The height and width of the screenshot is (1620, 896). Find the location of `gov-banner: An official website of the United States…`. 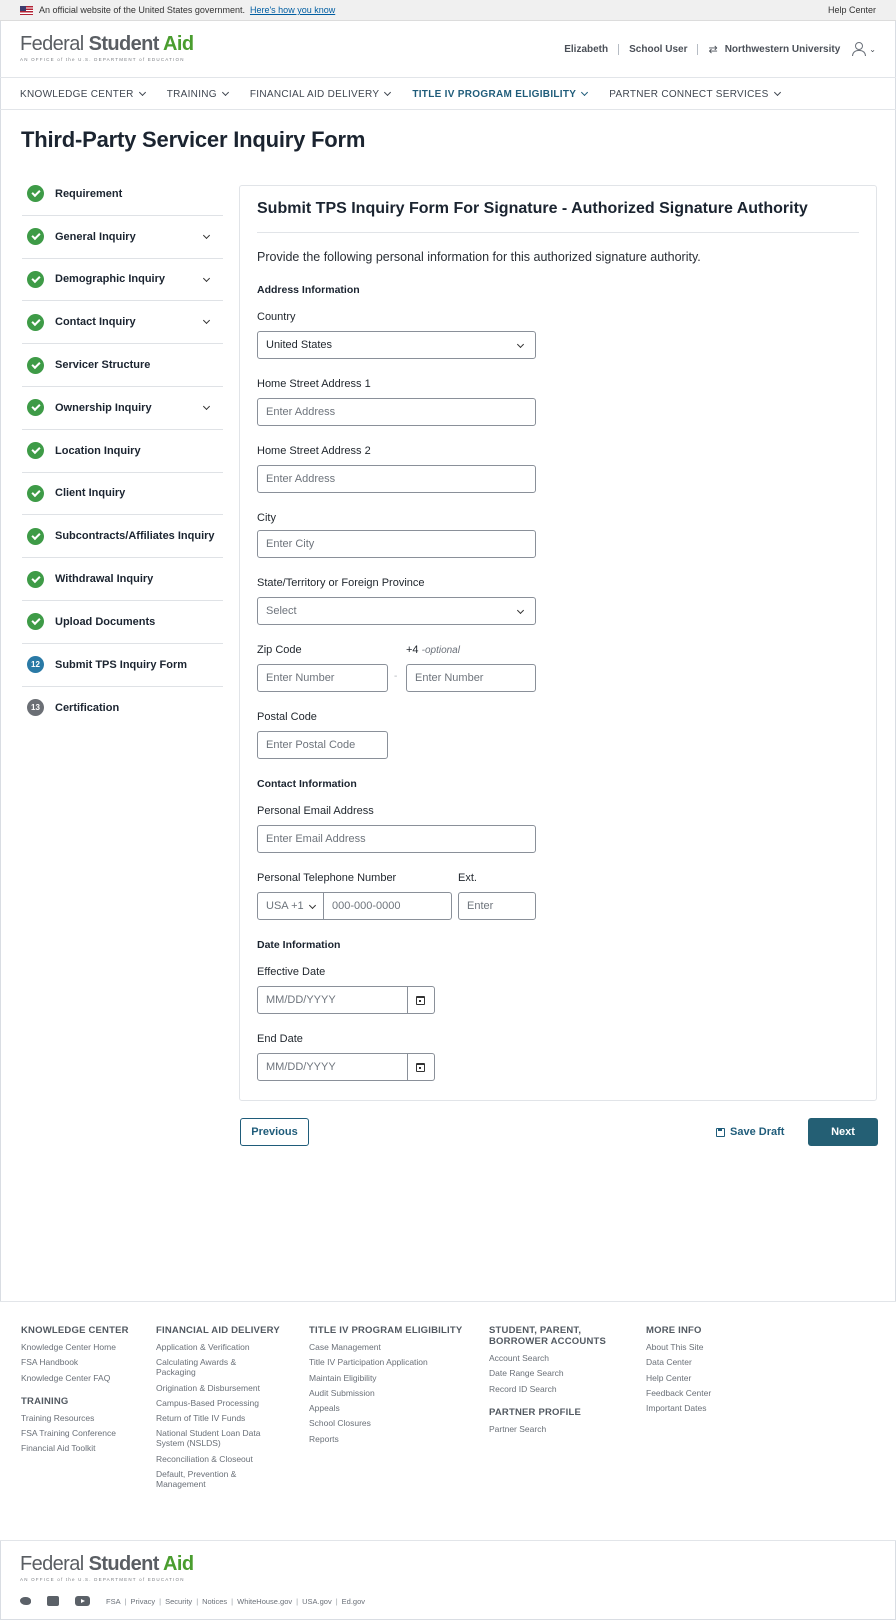

gov-banner: An official website of the United States… is located at coordinates (448, 10).